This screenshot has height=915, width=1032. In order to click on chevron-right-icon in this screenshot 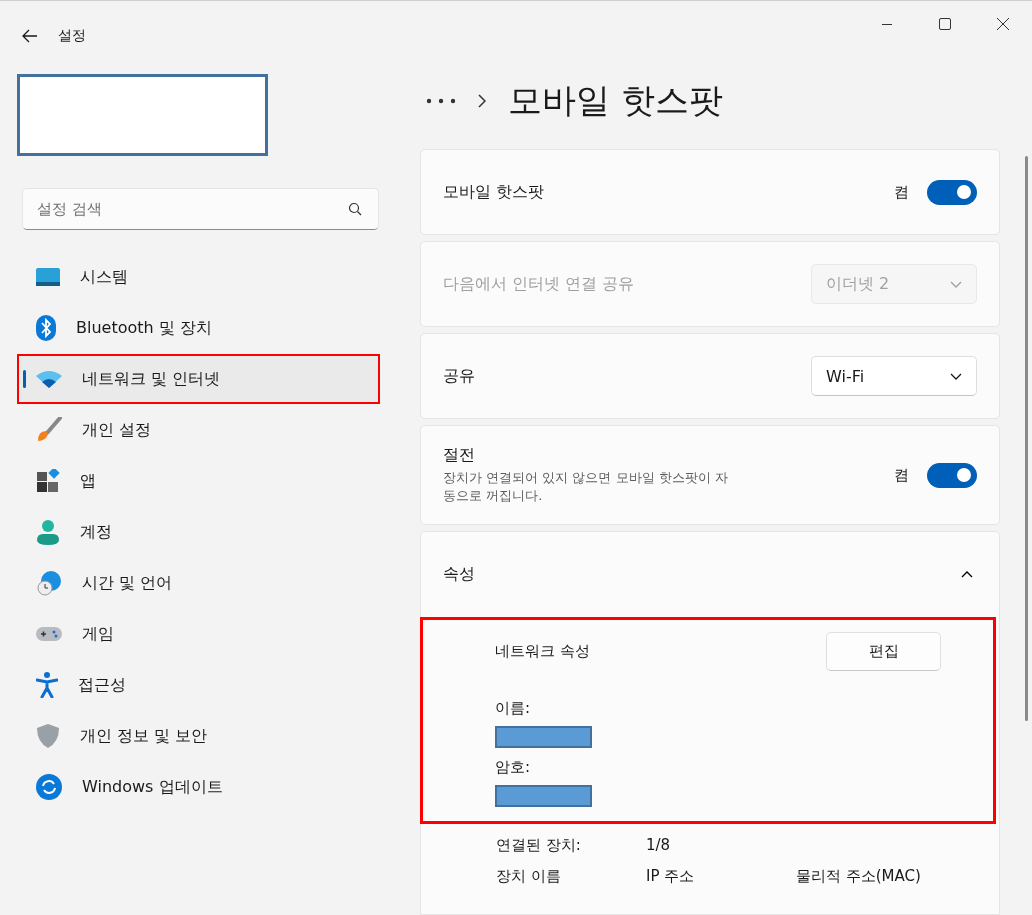, I will do `click(482, 101)`.